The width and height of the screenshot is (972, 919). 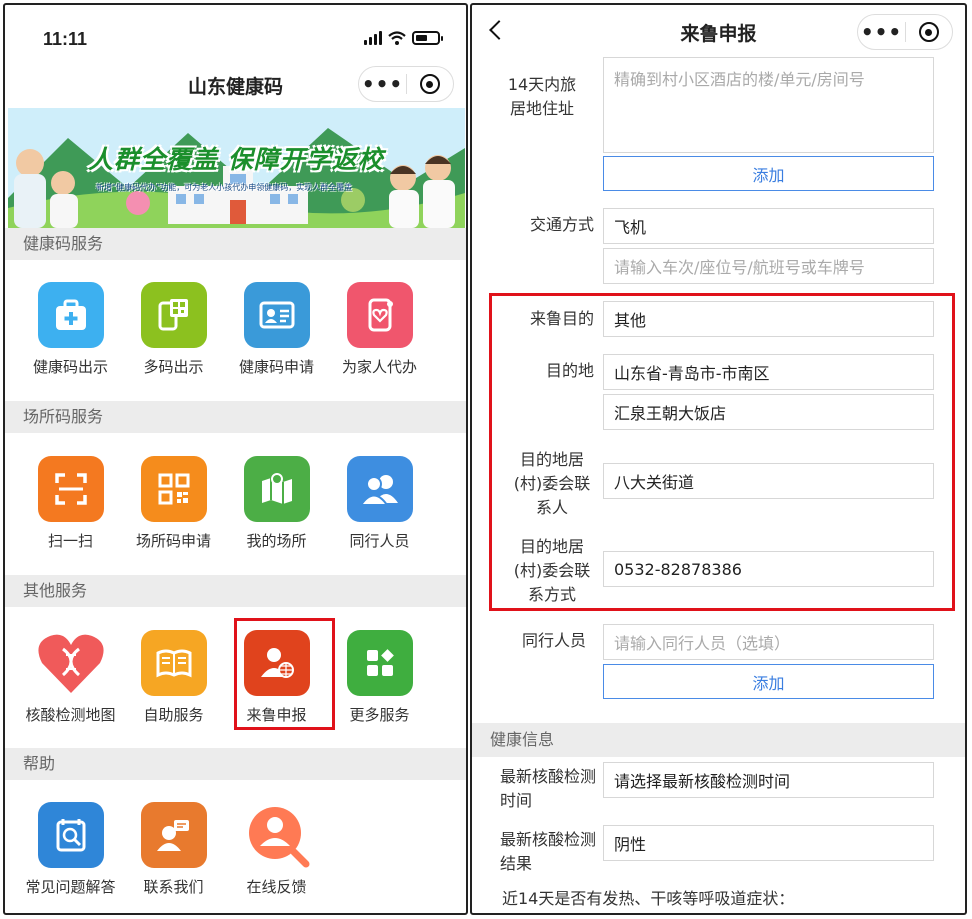 I want to click on service-companions: 同行人员, so click(x=379, y=503).